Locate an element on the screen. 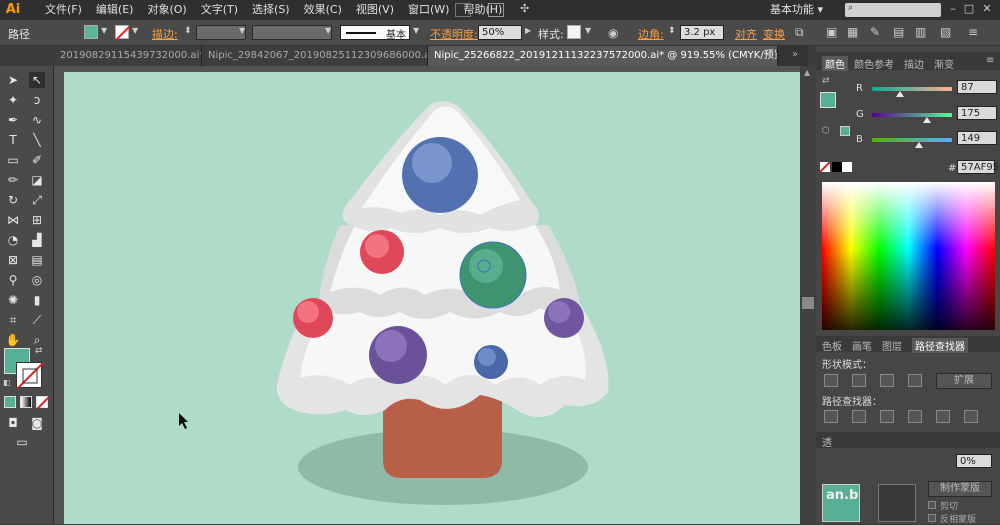  mesh-tool-icon: ⊠ is located at coordinates (13, 260).